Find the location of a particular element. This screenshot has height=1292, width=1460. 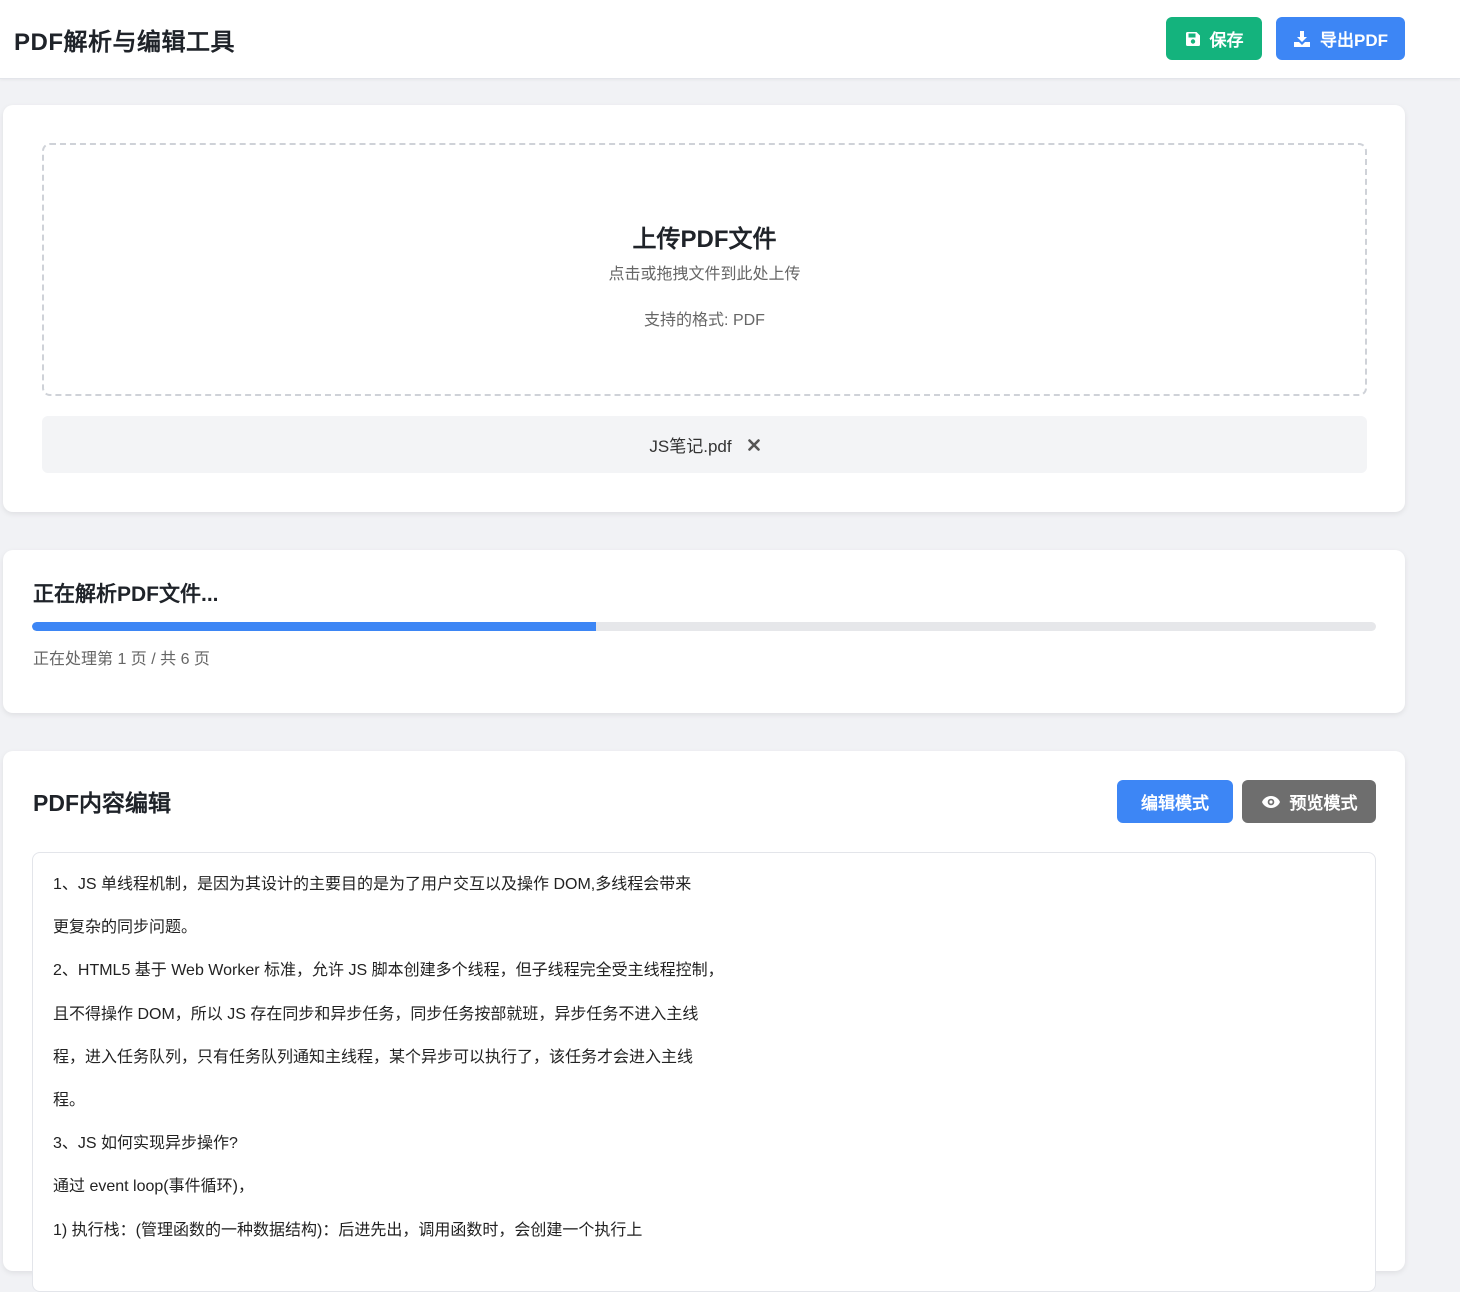

upload-title: 上传PDF文件 is located at coordinates (704, 239).